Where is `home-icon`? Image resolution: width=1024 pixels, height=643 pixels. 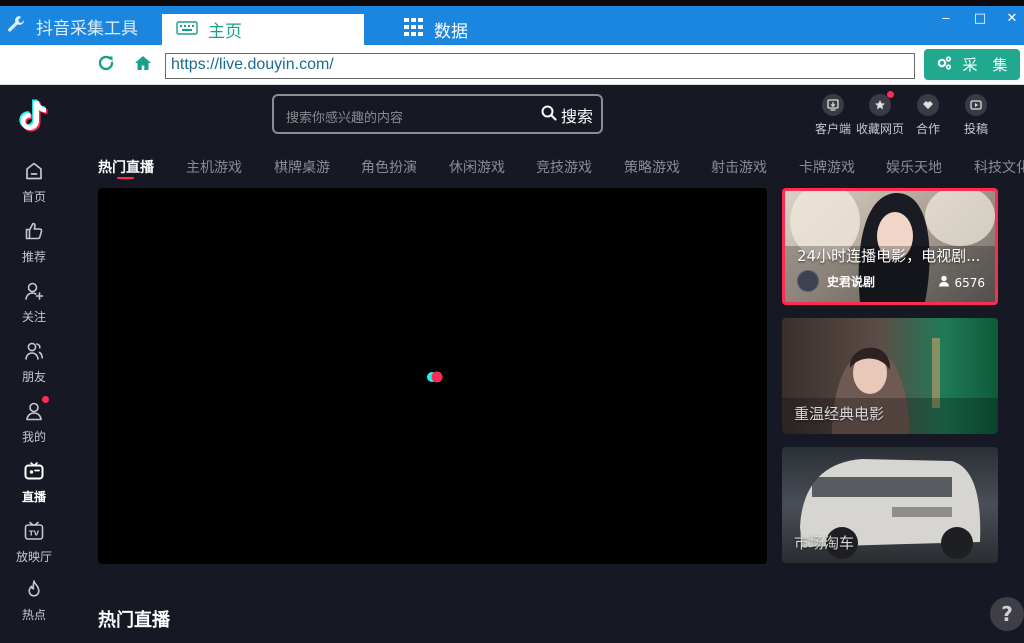 home-icon is located at coordinates (143, 65).